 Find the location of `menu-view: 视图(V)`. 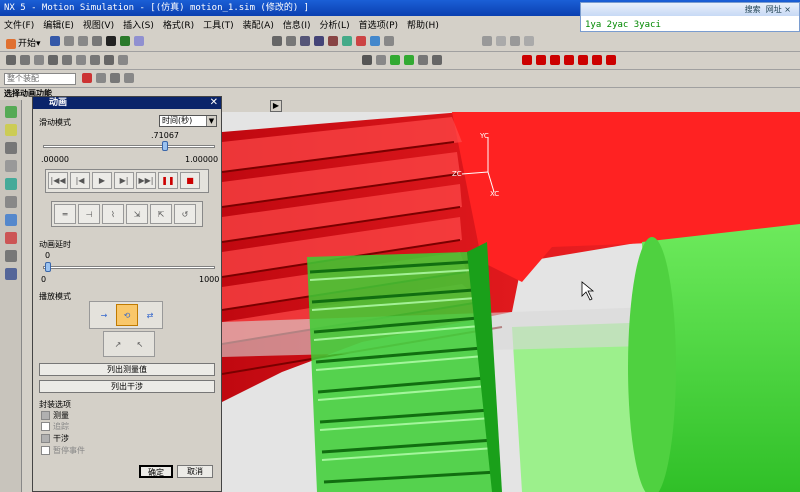

menu-view: 视图(V) is located at coordinates (98, 24).